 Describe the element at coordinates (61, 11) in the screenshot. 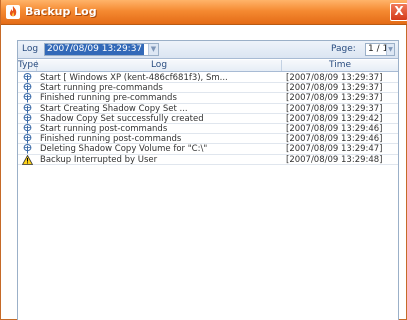

I see `window-title: Backup Log` at that location.